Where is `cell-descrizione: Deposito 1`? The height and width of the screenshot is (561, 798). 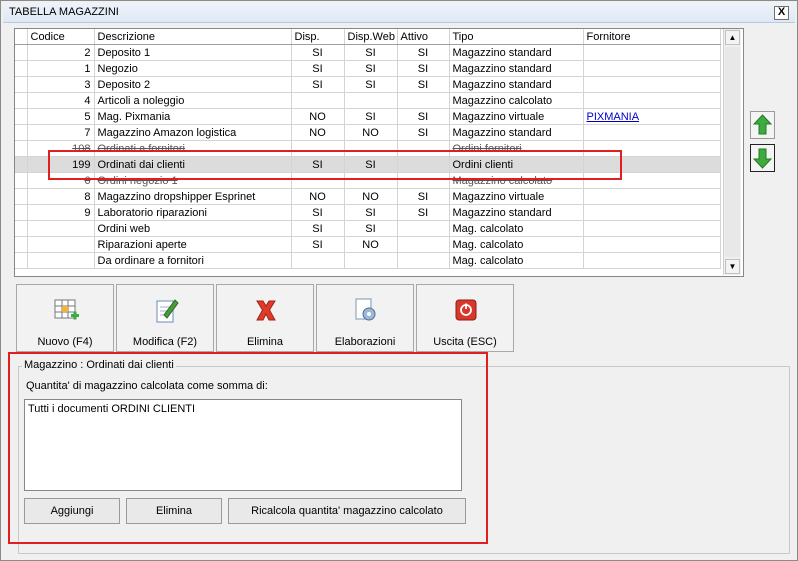
cell-descrizione: Deposito 1 is located at coordinates (193, 52).